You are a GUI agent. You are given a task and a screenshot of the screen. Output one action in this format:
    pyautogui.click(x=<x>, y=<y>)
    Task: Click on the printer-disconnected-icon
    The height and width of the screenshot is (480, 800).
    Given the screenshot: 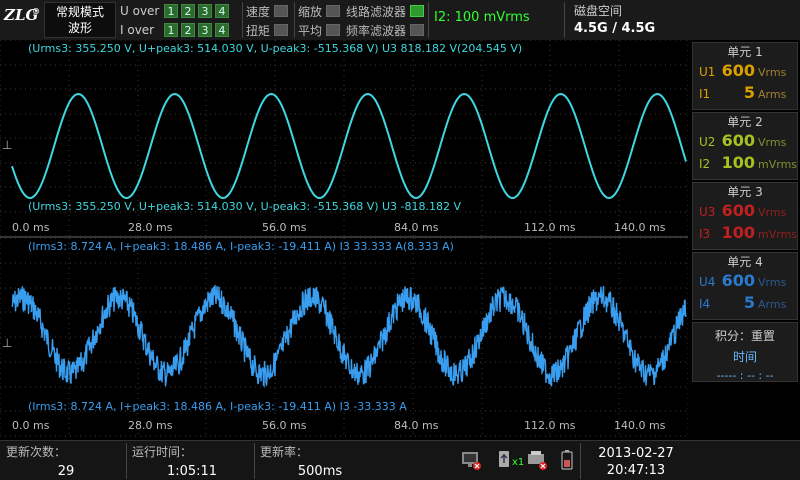 What is the action you would take?
    pyautogui.click(x=537, y=460)
    